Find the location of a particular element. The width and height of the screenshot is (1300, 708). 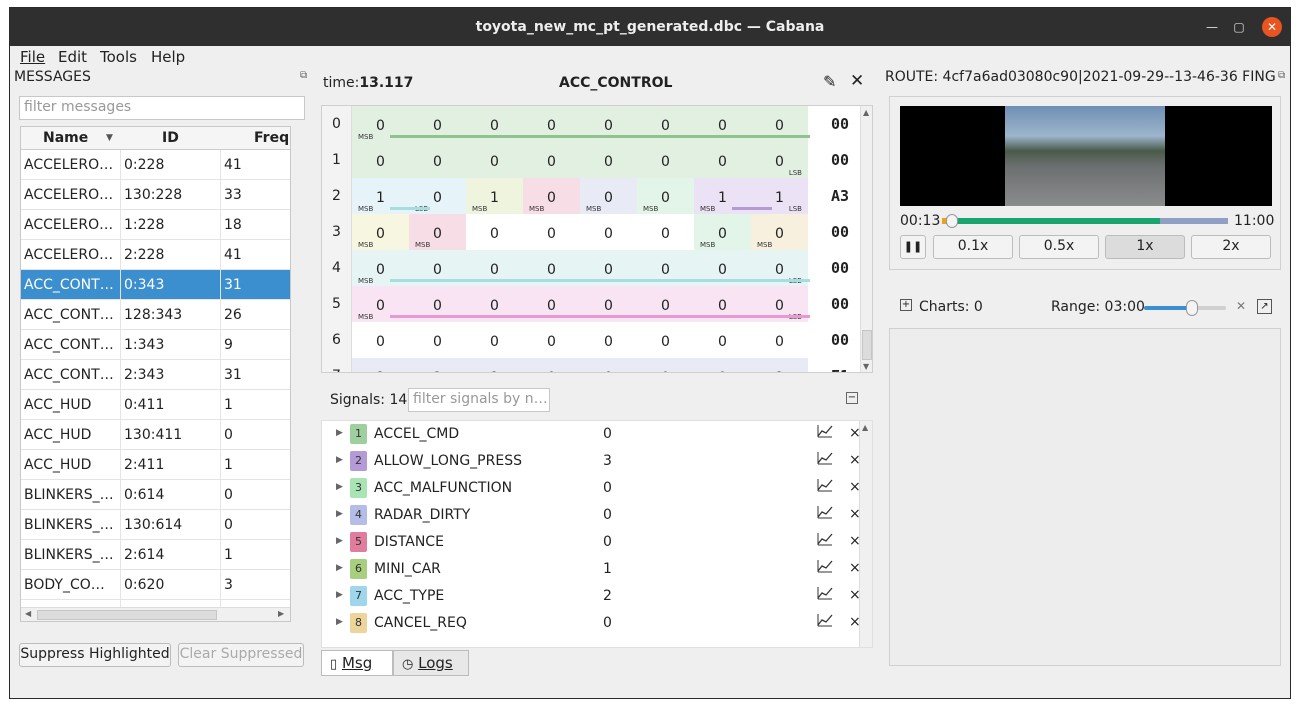

bit-cell: 0 LSB is located at coordinates (779, 160).